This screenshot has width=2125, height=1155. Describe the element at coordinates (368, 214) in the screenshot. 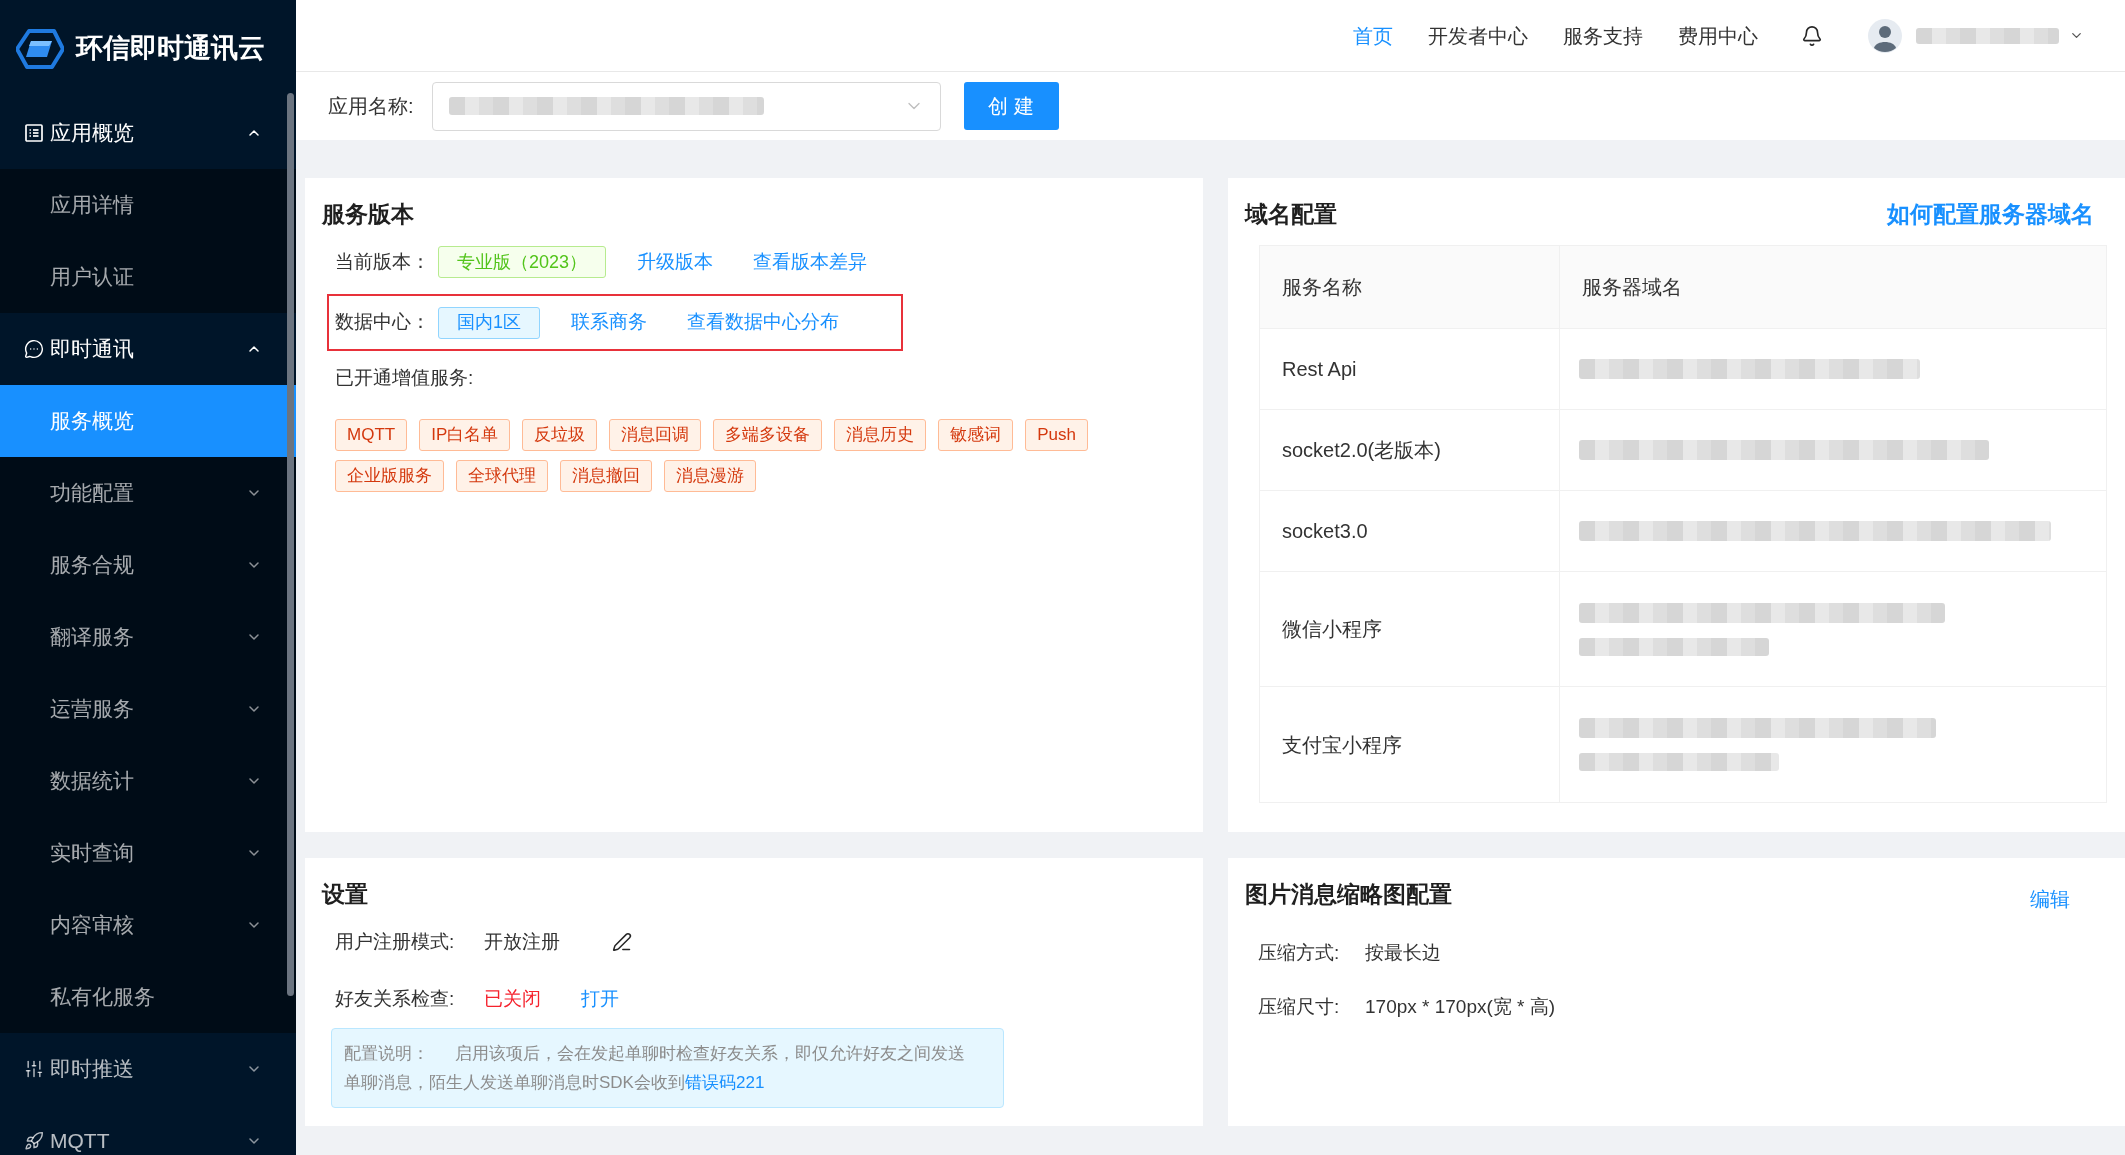

I see `section-title: 服务版本` at that location.